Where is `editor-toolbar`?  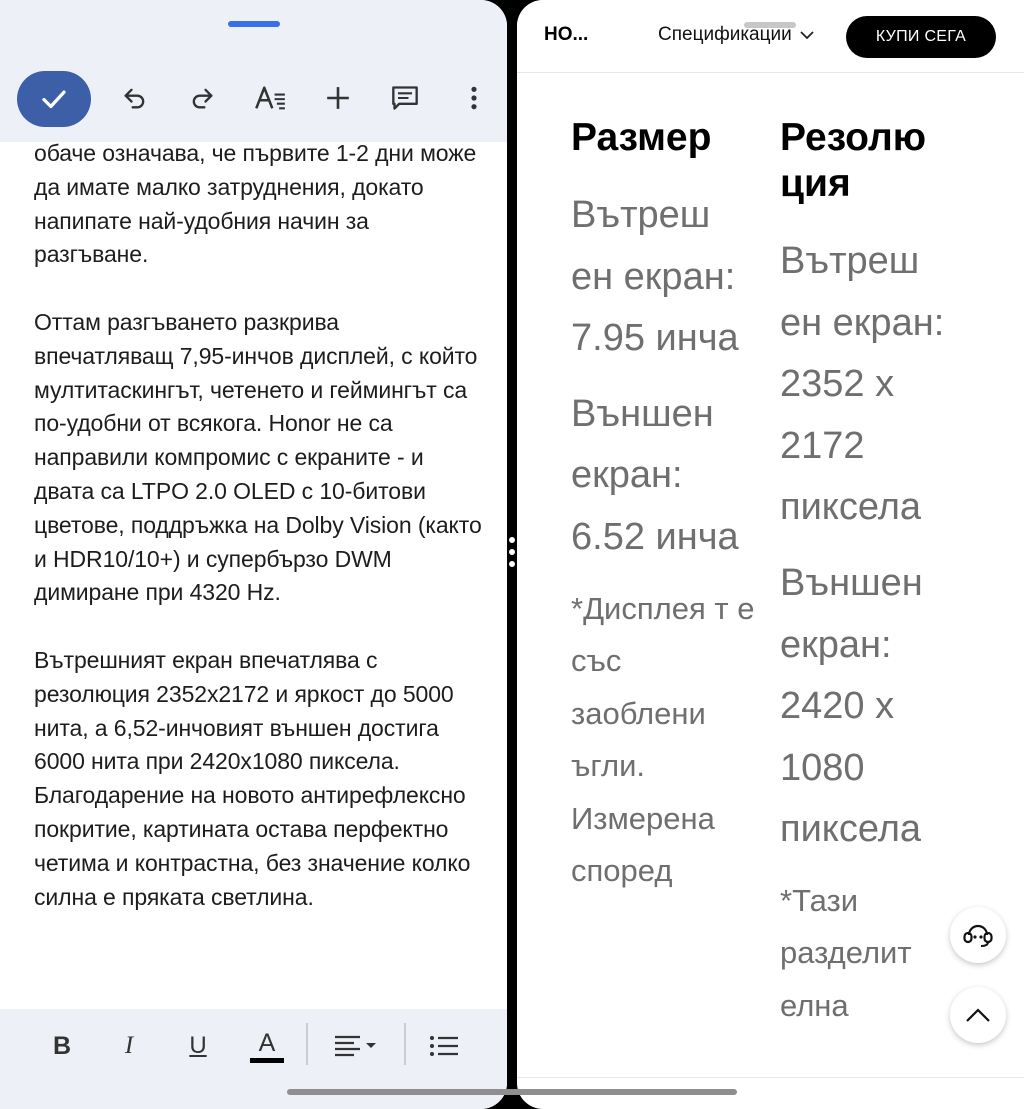 editor-toolbar is located at coordinates (253, 71).